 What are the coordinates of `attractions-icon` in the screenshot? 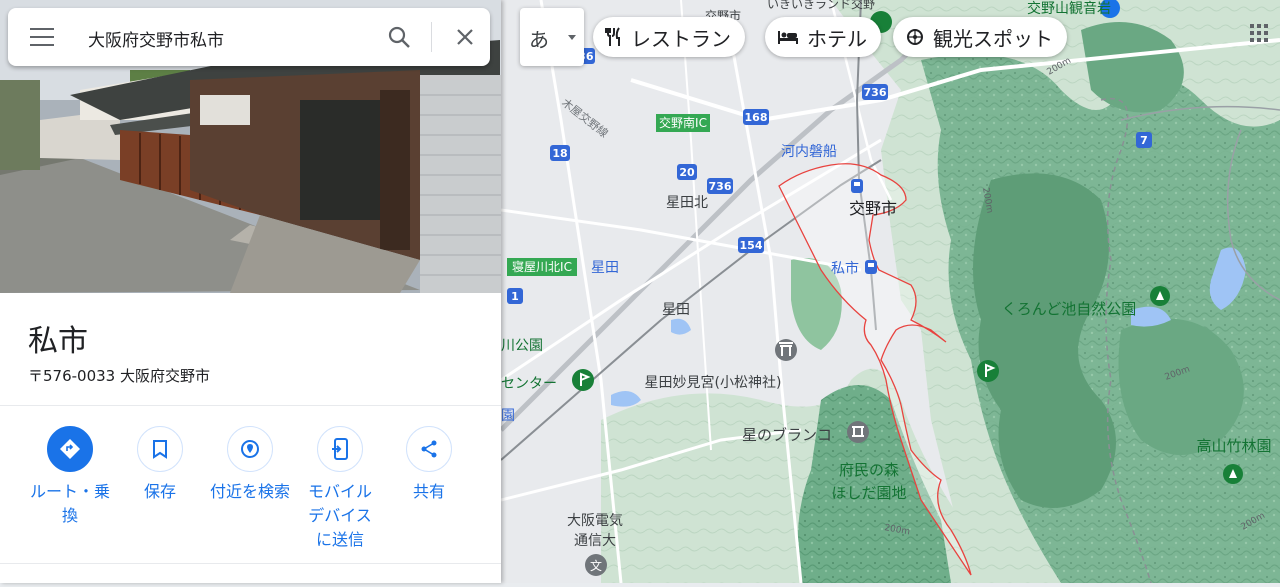 It's located at (915, 37).